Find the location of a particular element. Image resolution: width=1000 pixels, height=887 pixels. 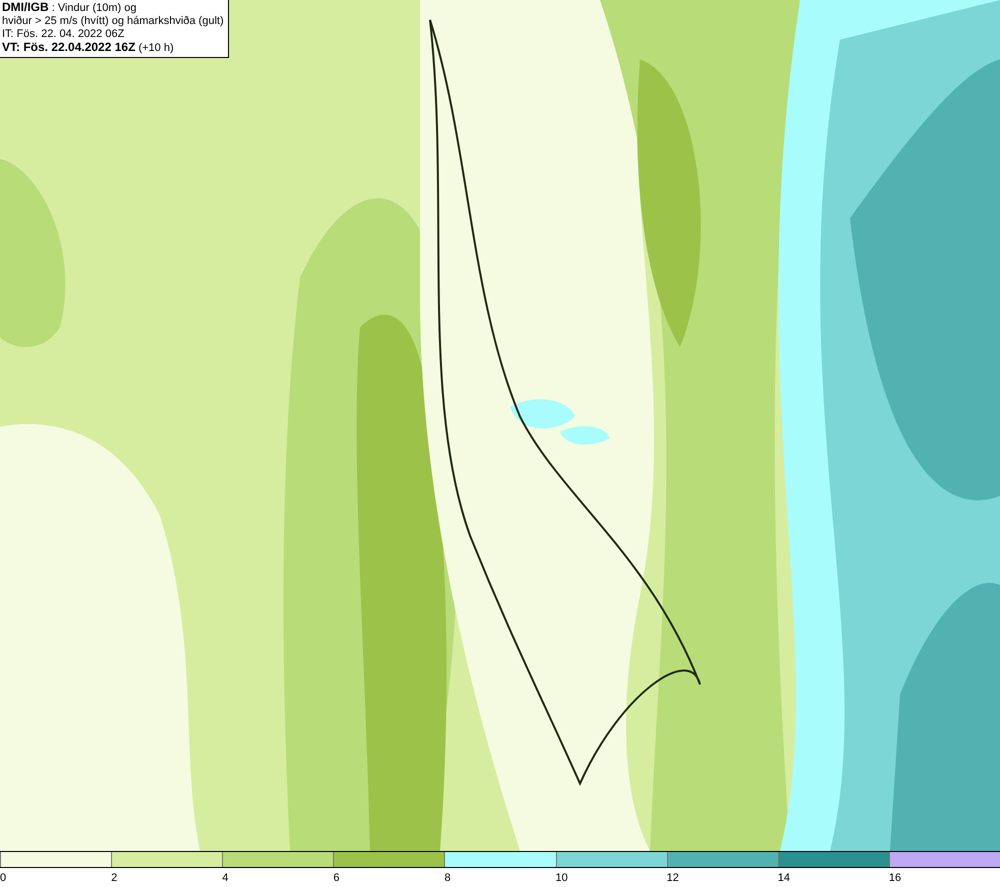

legend-tick-label: 2 is located at coordinates (114, 877).